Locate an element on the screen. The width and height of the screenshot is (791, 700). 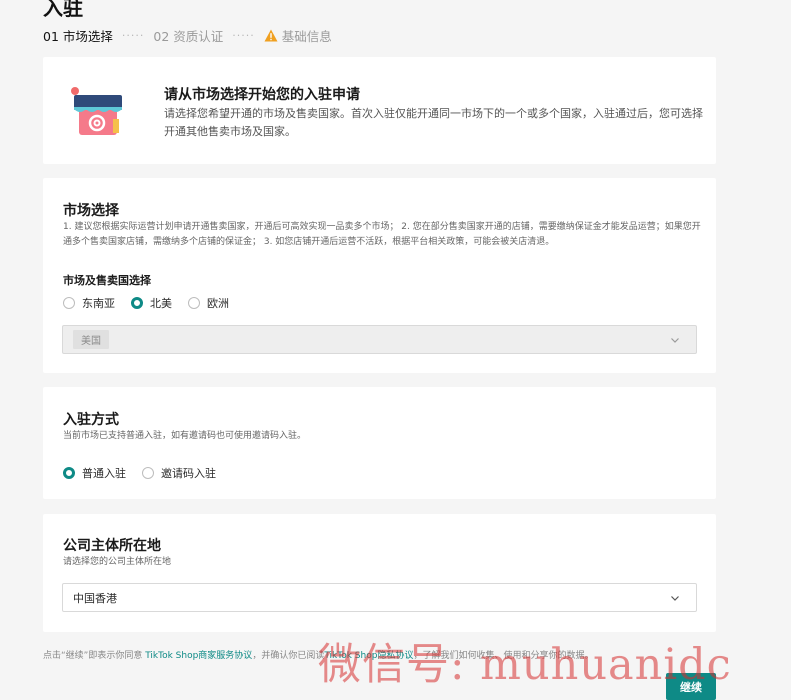
step-basic-info: 基础信息 is located at coordinates (298, 35).